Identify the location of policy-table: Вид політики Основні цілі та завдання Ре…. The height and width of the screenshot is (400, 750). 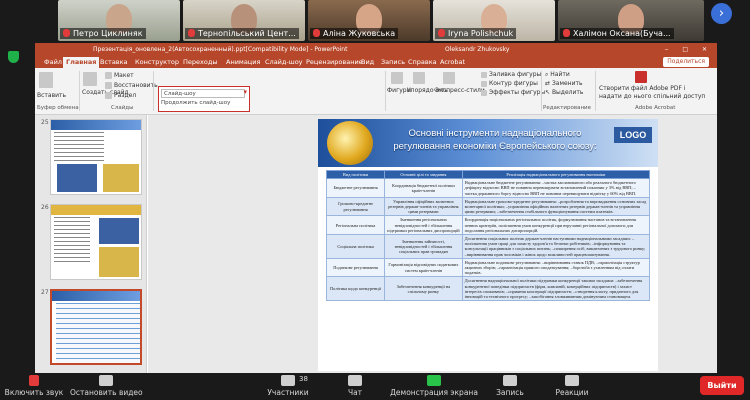
(488, 235).